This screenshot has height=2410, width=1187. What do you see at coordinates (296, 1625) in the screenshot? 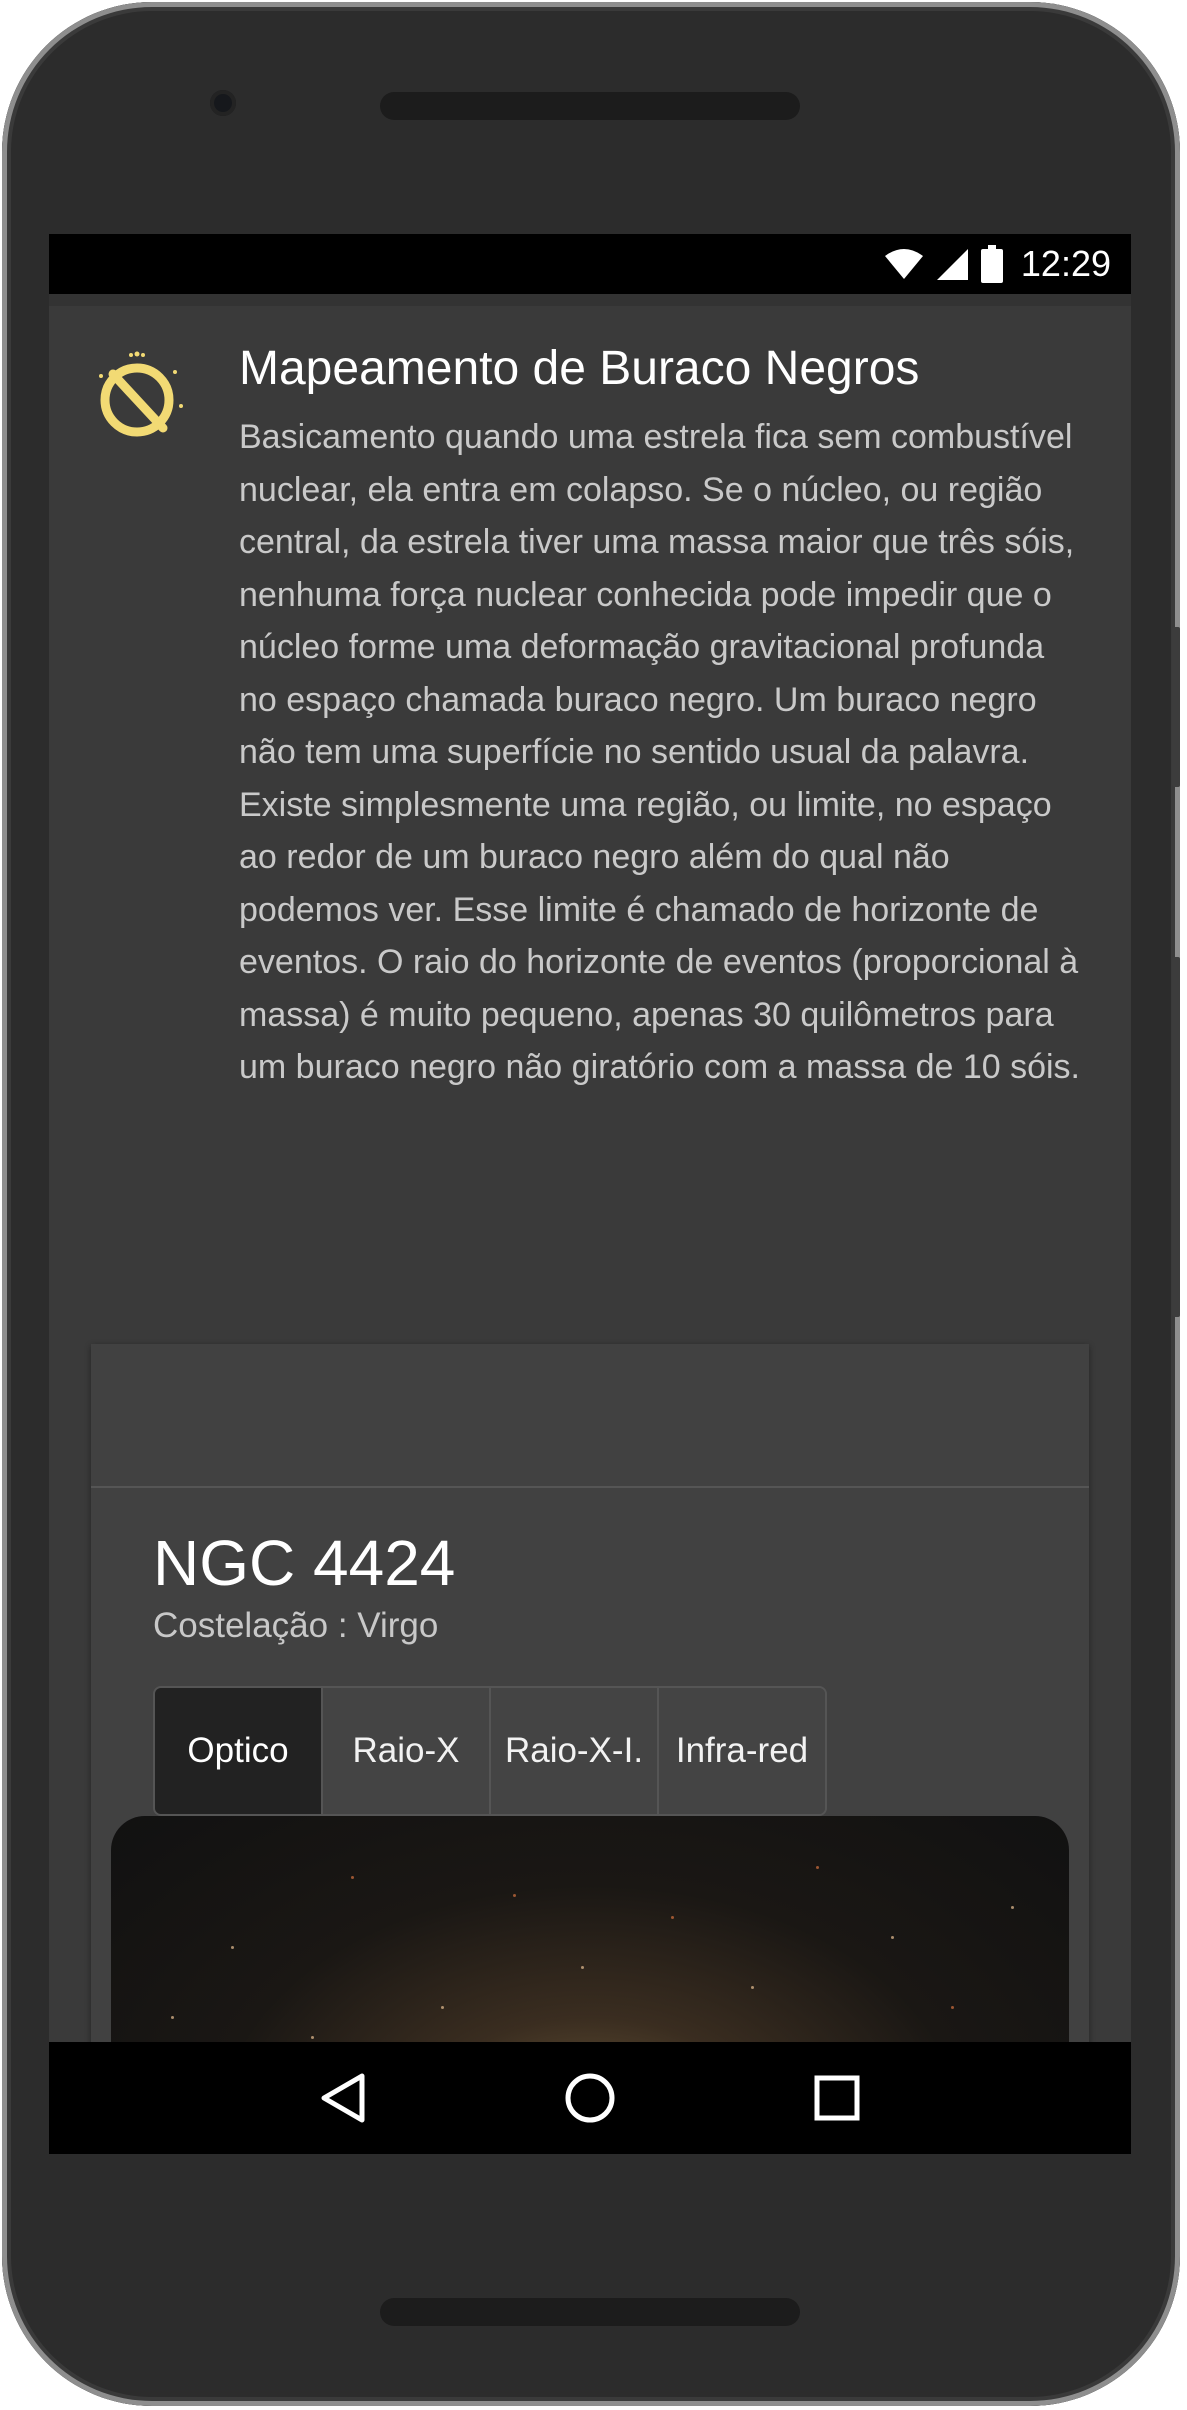
I see `object-constellation: Costelação : Virgo` at bounding box center [296, 1625].